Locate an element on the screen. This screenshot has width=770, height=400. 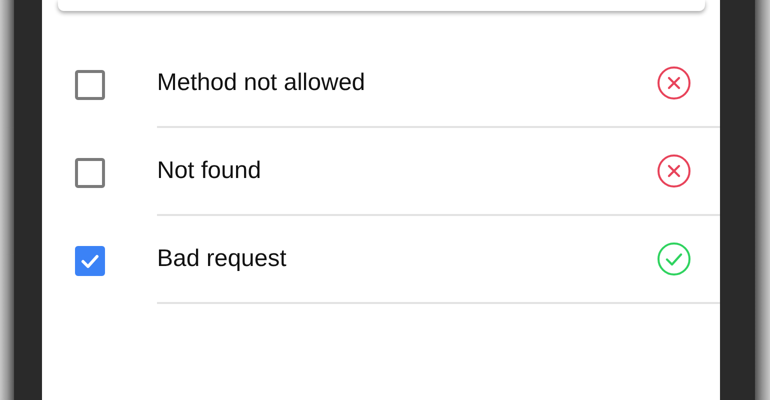
item-label: Not found is located at coordinates (209, 171).